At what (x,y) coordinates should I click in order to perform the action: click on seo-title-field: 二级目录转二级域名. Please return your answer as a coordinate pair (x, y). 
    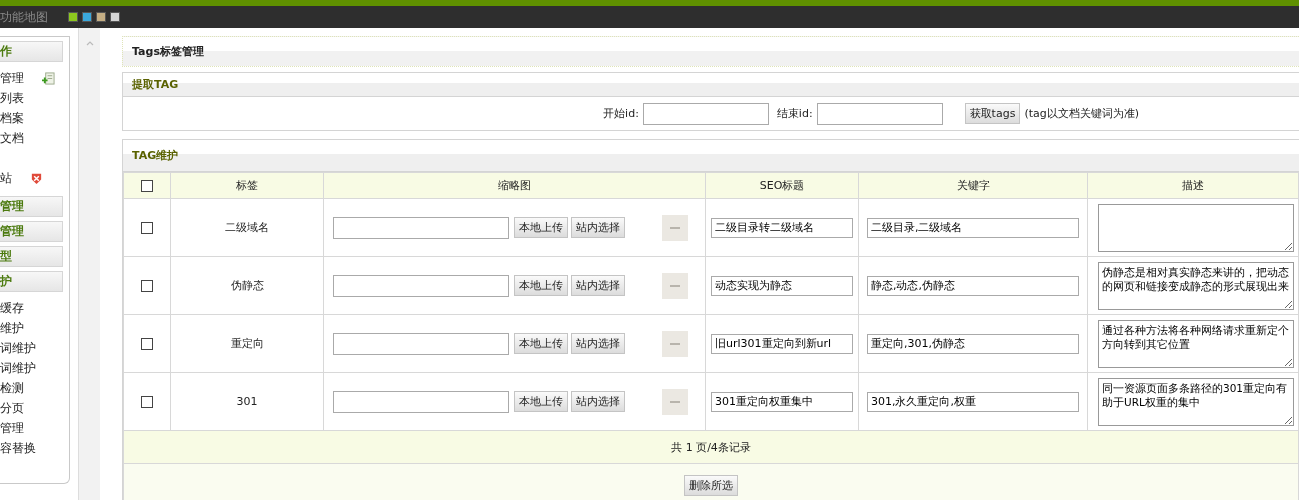
    Looking at the image, I should click on (782, 227).